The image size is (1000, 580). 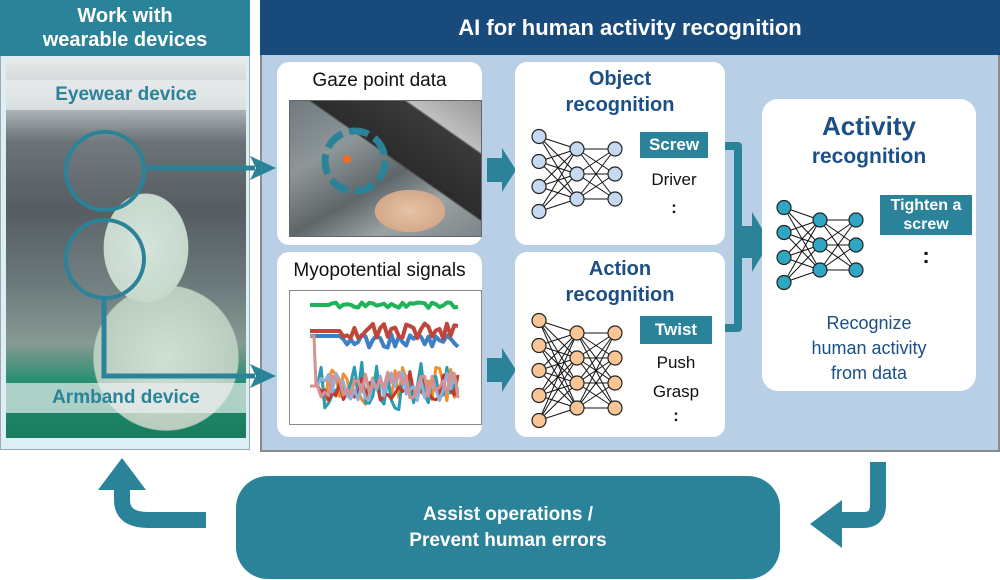 I want to click on action-title-line1: Action, so click(x=620, y=269).